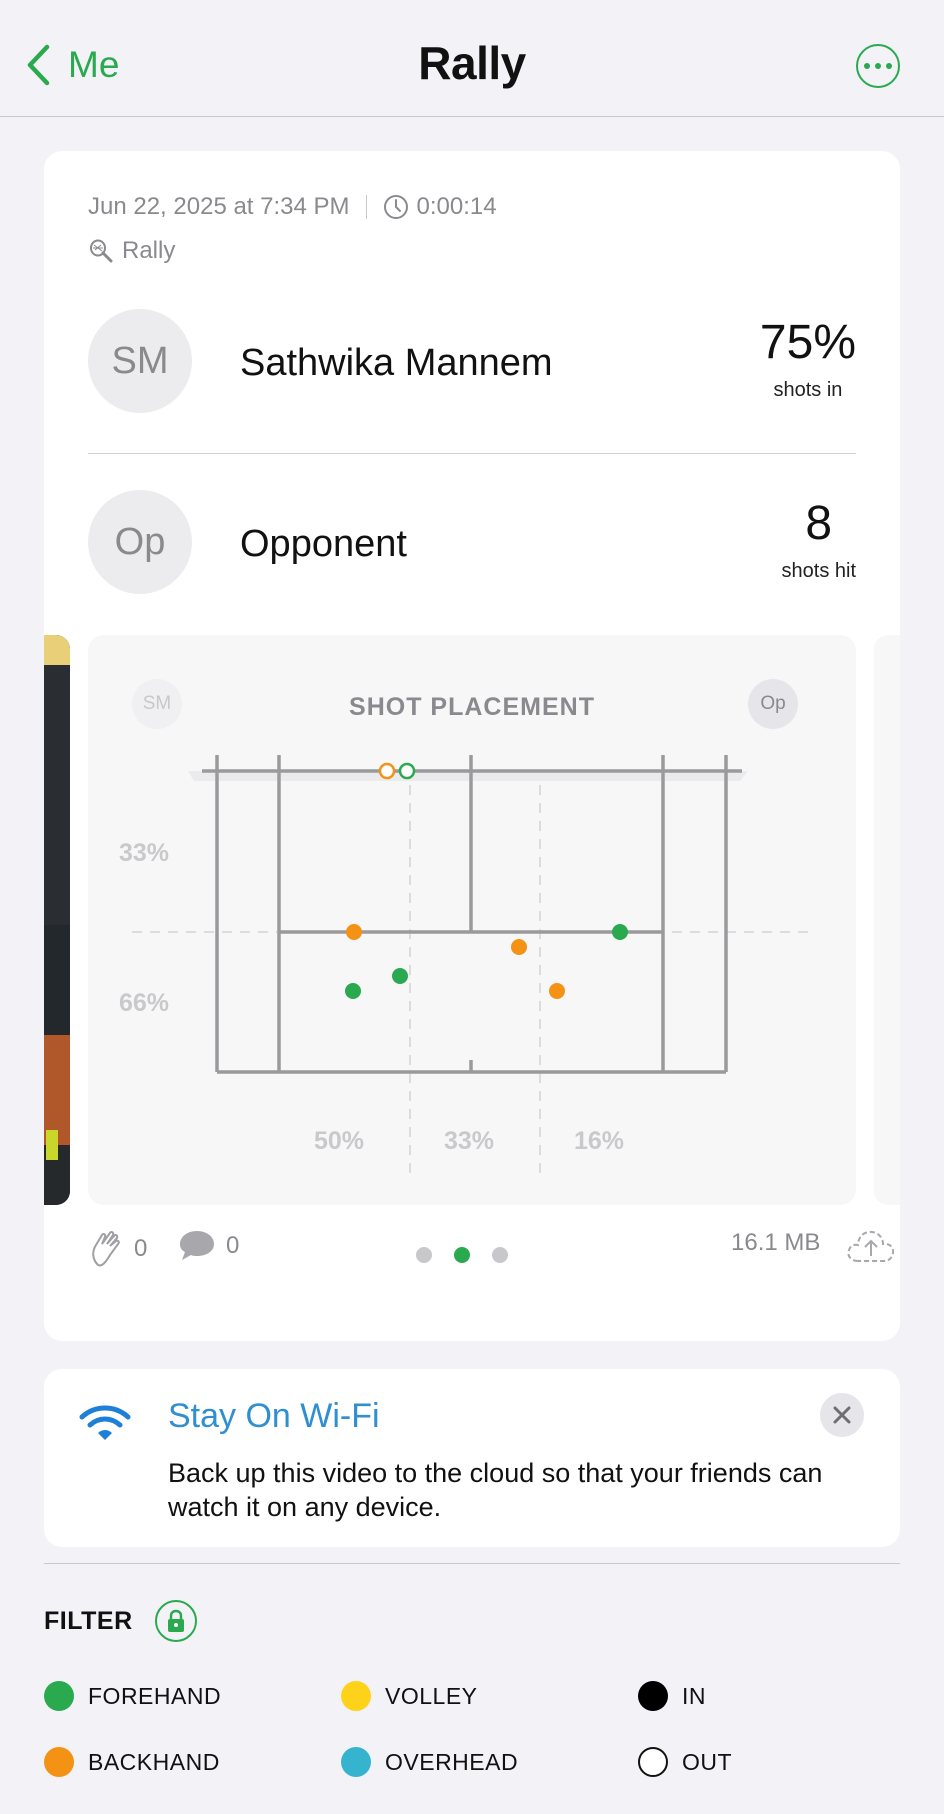 The width and height of the screenshot is (944, 1814). I want to click on backhand-color-dot, so click(59, 1762).